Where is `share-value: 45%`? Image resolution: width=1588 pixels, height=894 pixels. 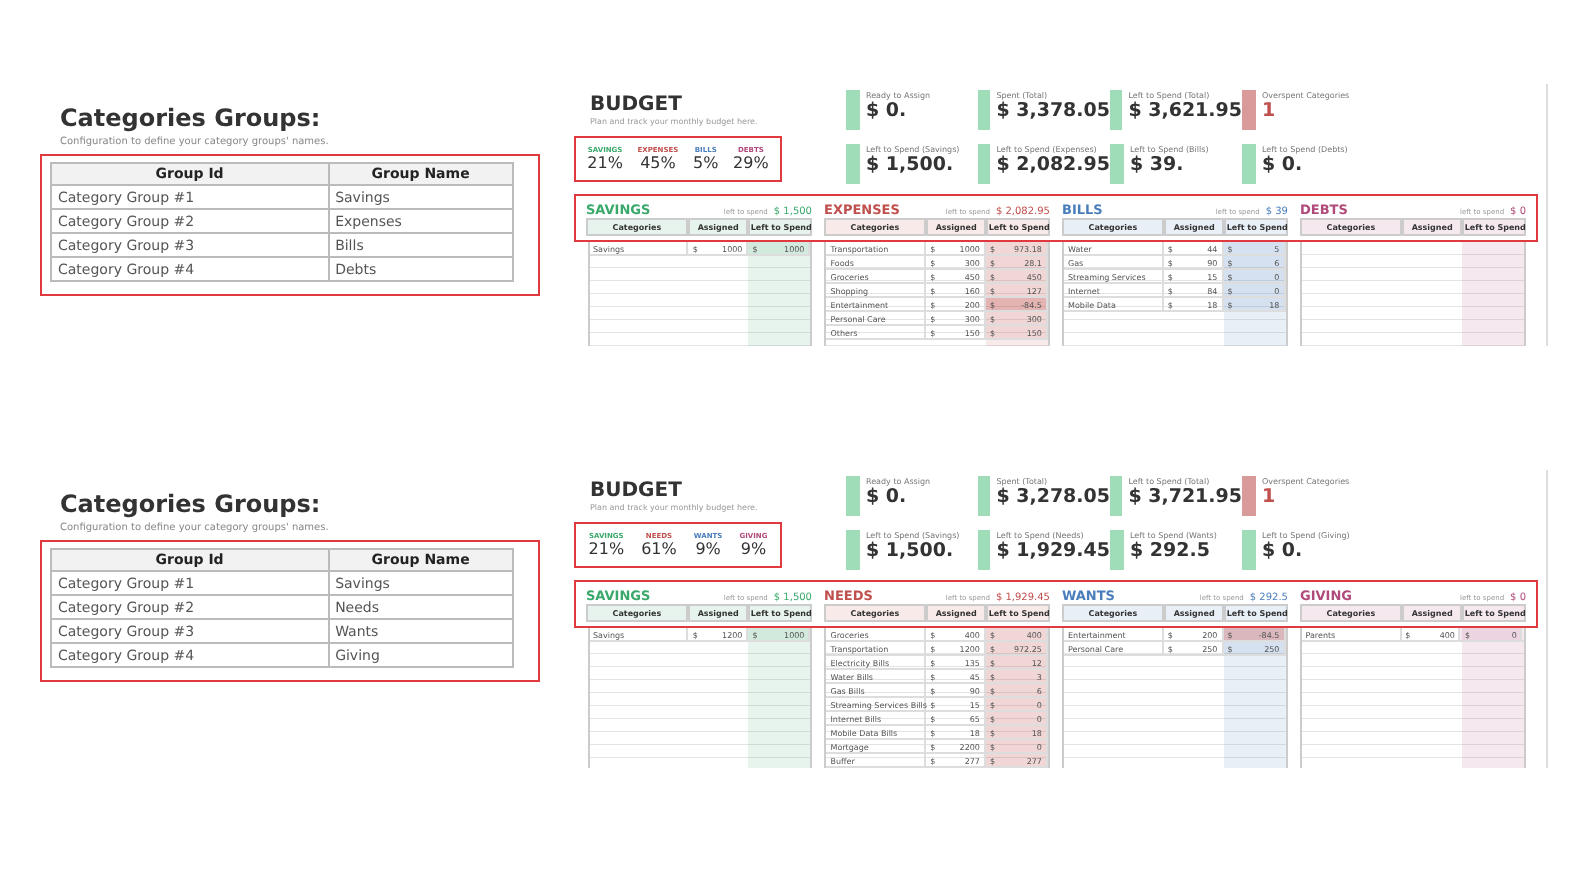 share-value: 45% is located at coordinates (658, 163).